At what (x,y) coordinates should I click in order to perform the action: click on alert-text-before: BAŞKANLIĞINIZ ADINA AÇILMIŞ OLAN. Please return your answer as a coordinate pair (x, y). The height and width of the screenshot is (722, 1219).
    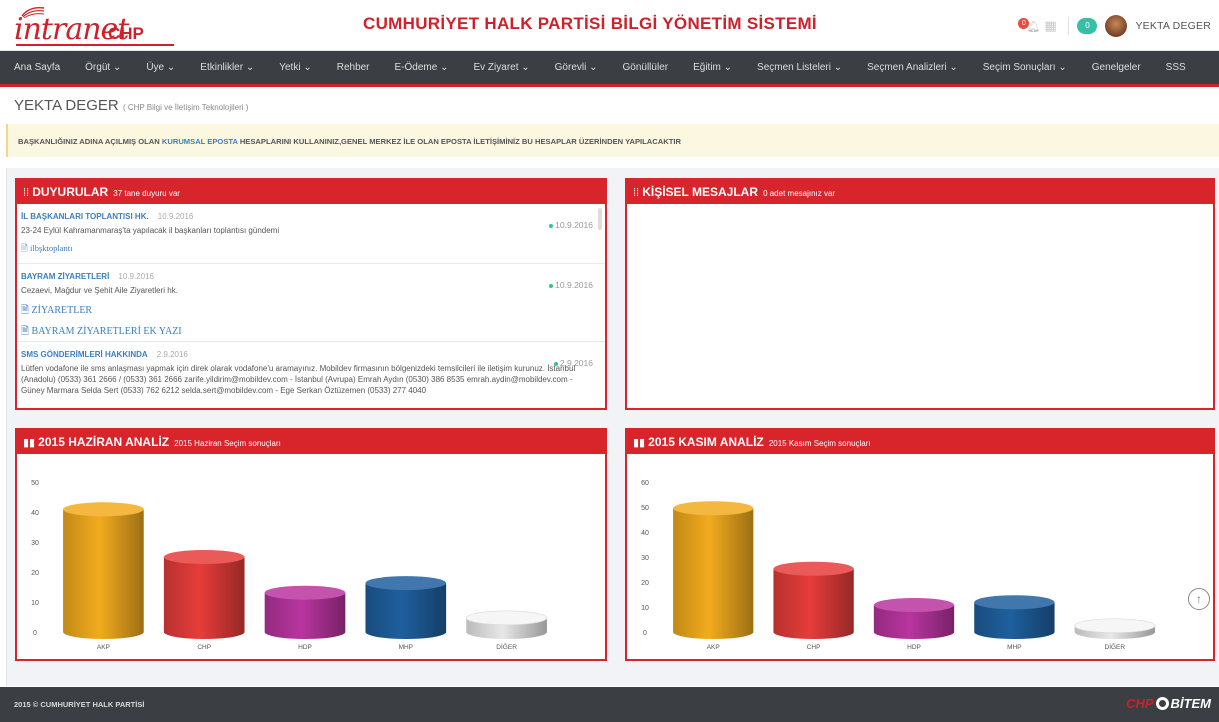
    Looking at the image, I should click on (89, 141).